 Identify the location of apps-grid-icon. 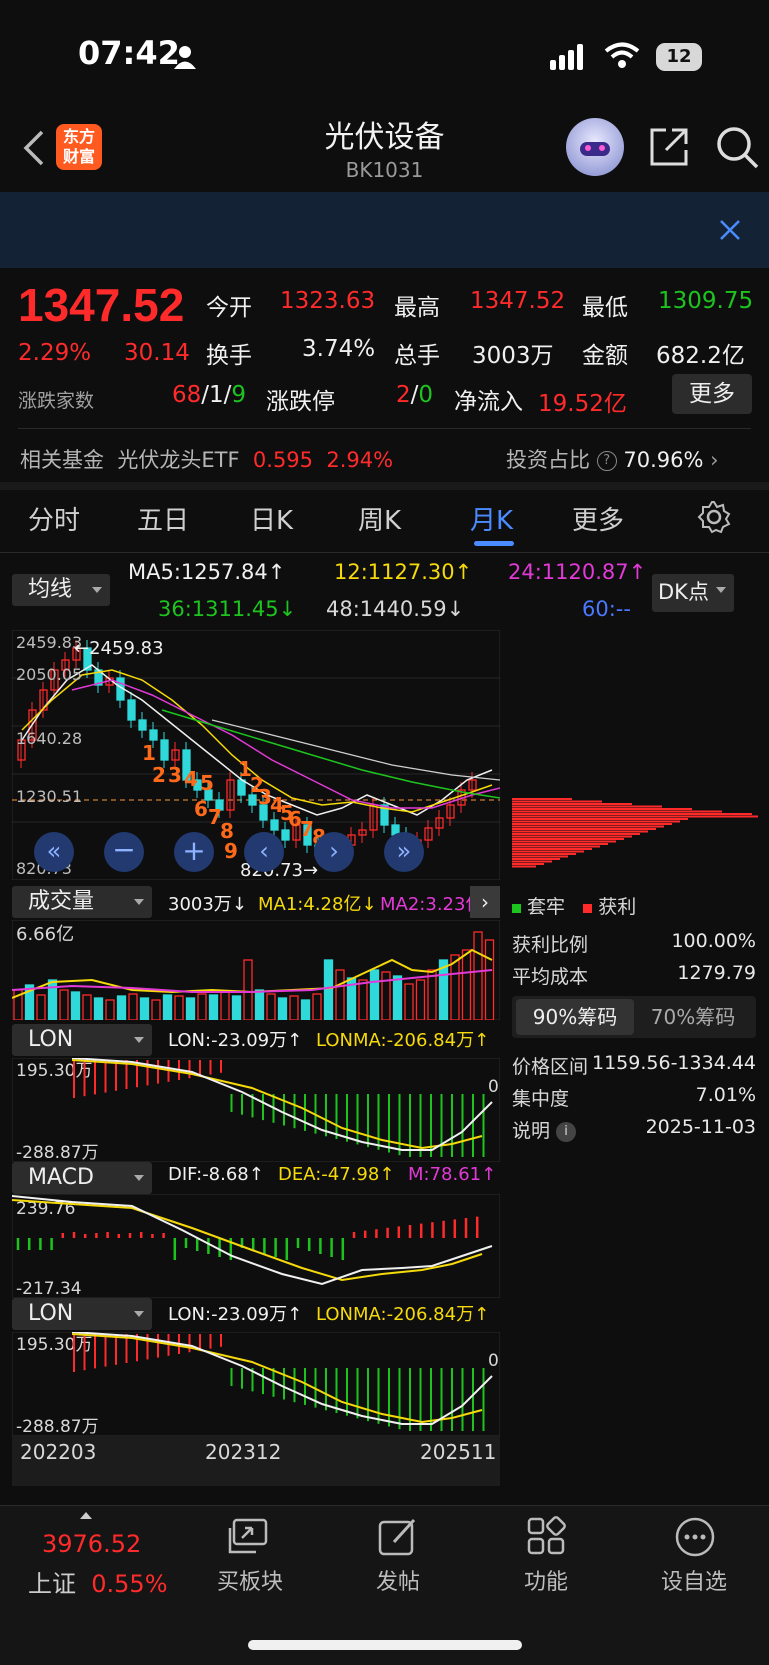
(546, 1536).